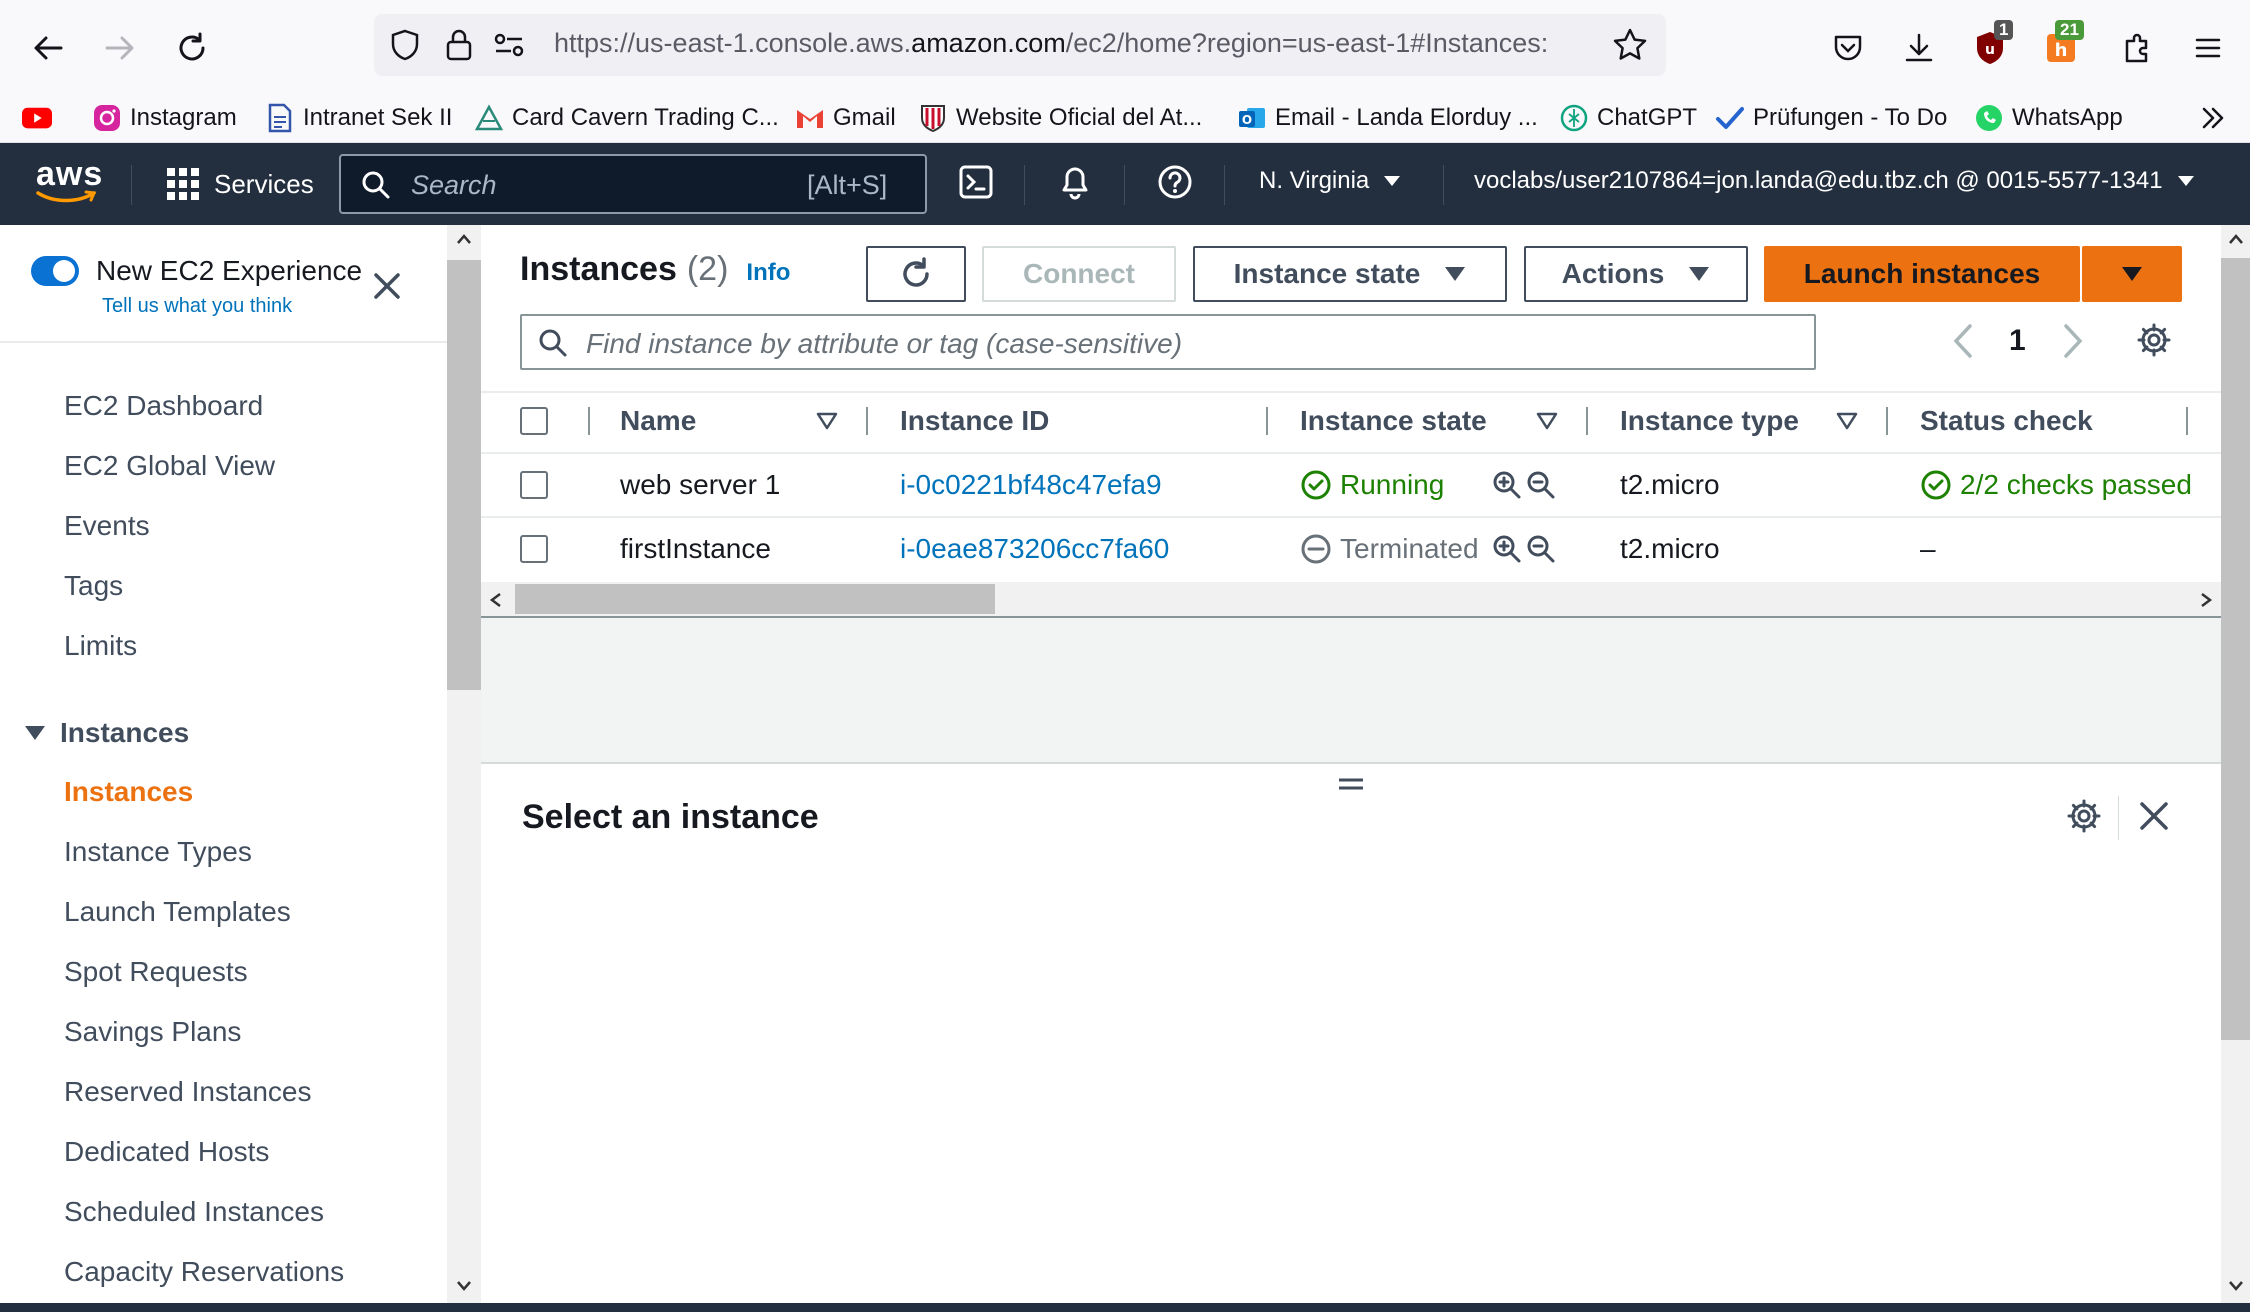  Describe the element at coordinates (156, 972) in the screenshot. I see `sidebar-item-spot-requests: Spot Requests` at that location.